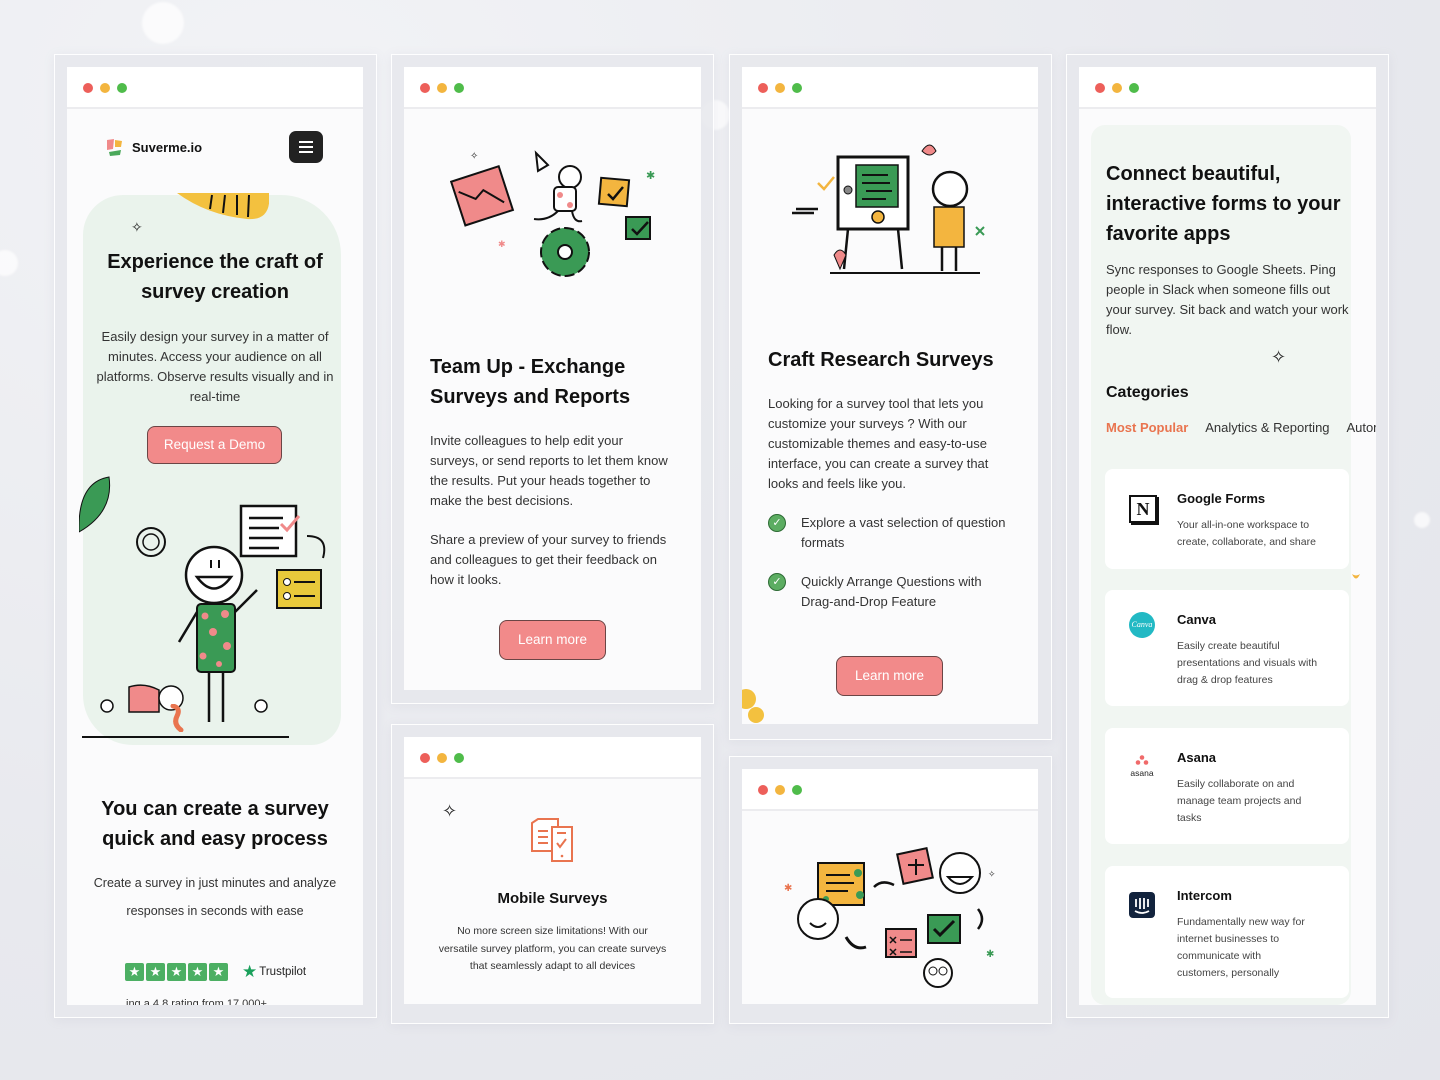 The width and height of the screenshot is (1440, 1080). Describe the element at coordinates (202, 607) in the screenshot. I see `hero-illustration` at that location.